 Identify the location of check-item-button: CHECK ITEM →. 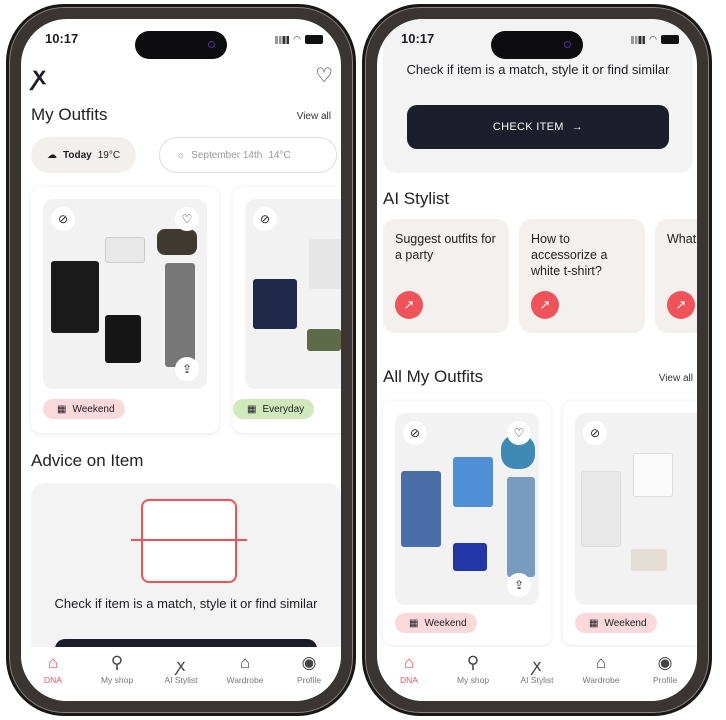
(538, 127).